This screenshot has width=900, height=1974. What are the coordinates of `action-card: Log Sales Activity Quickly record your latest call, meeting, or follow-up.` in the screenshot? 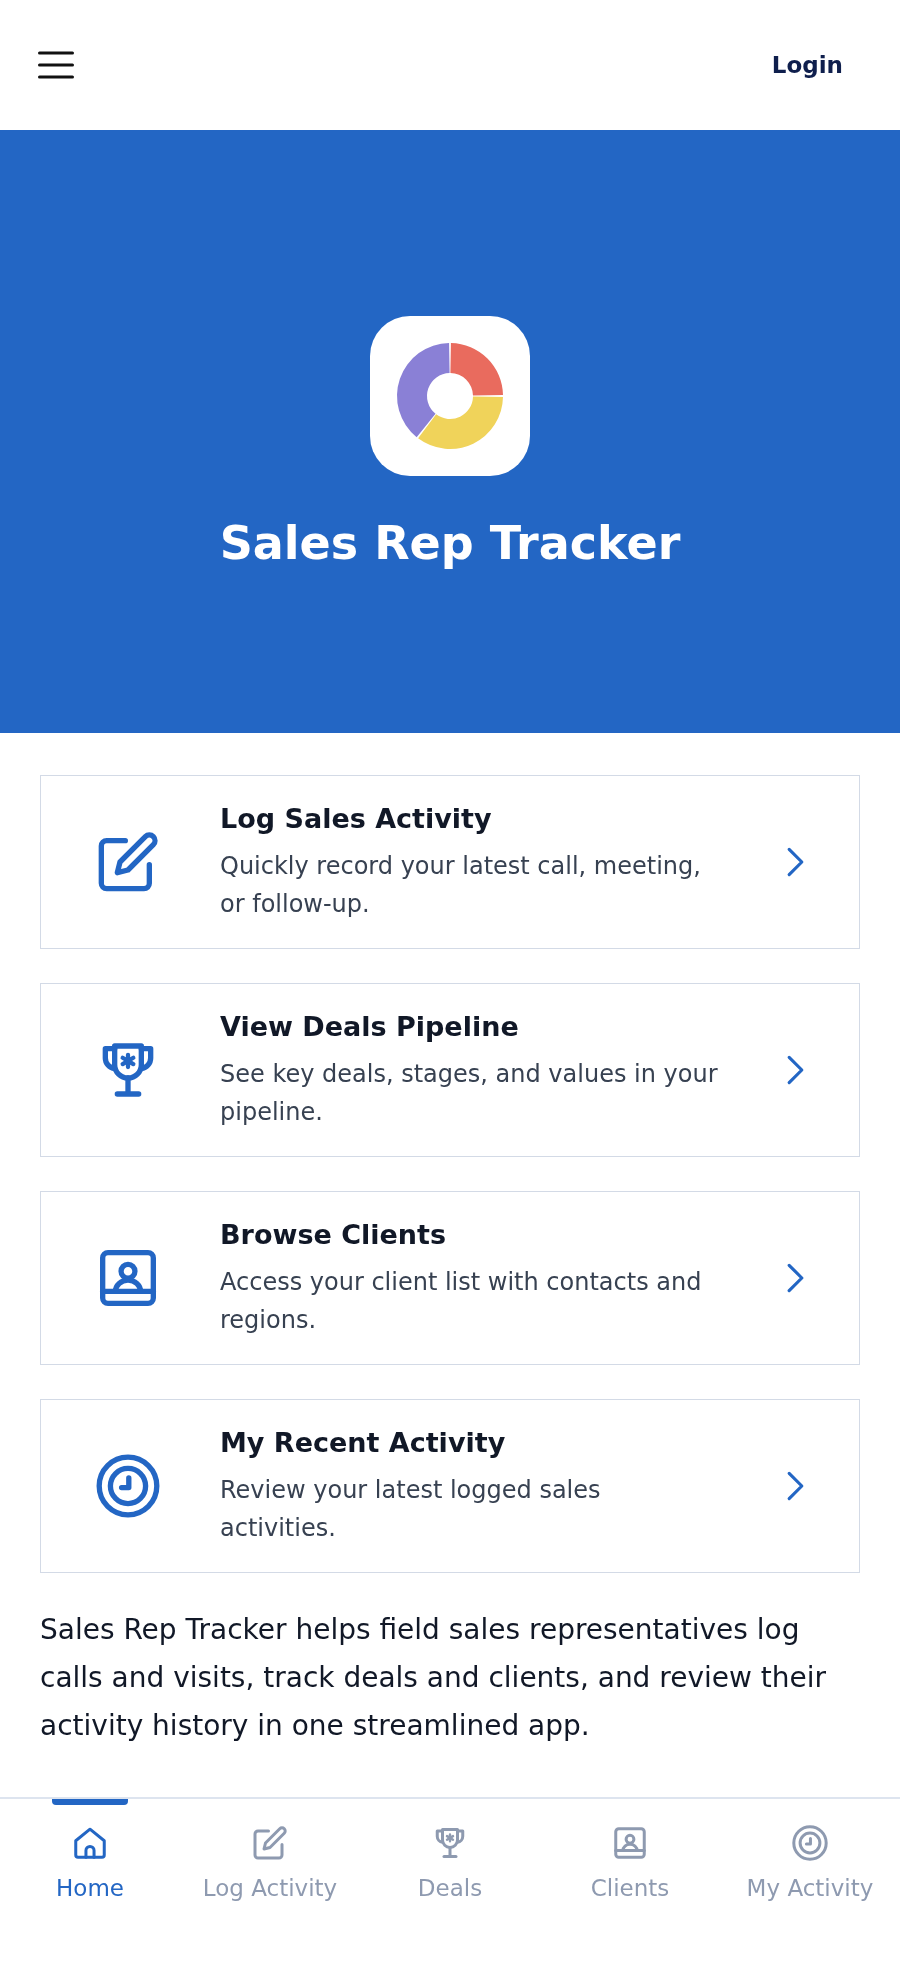 It's located at (450, 862).